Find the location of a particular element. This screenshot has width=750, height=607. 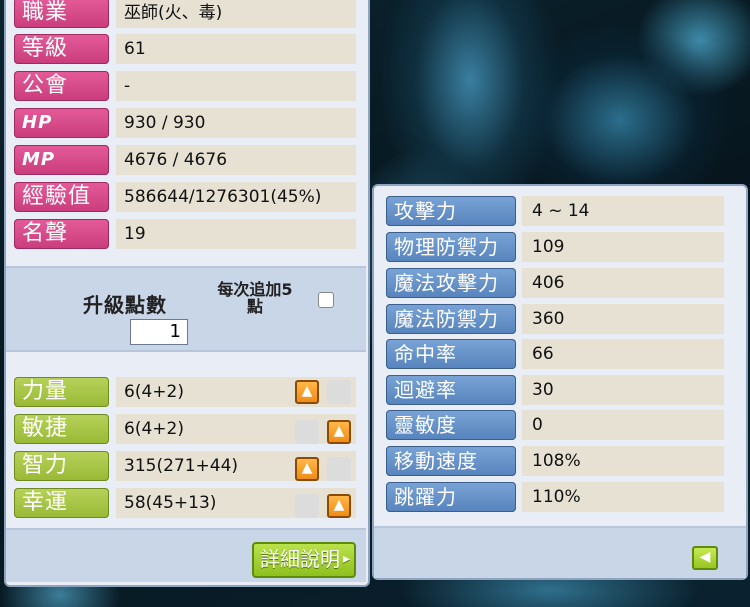

info-row-guild: 公會 - is located at coordinates (182, 86).